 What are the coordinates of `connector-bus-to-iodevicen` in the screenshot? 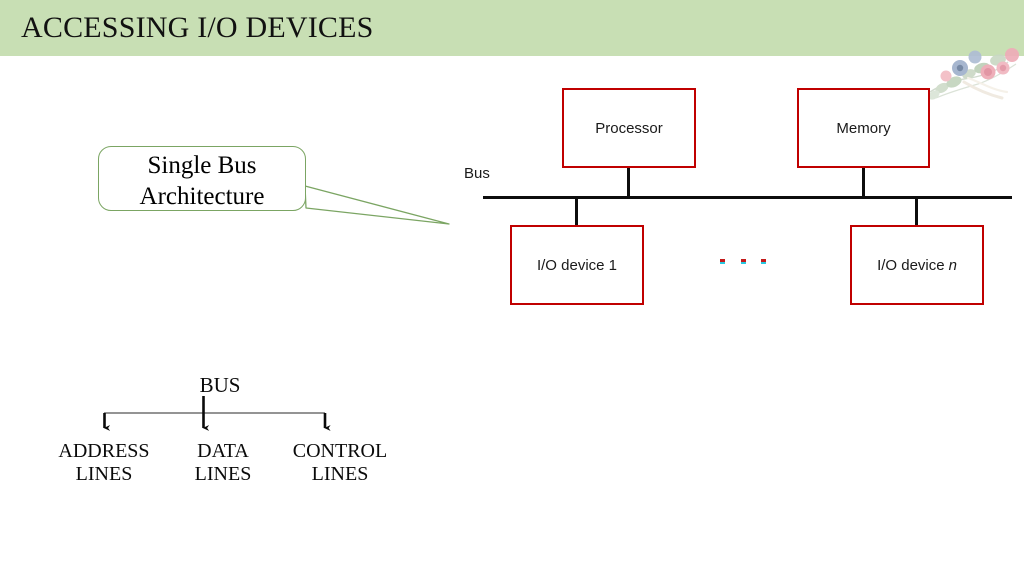 It's located at (916, 212).